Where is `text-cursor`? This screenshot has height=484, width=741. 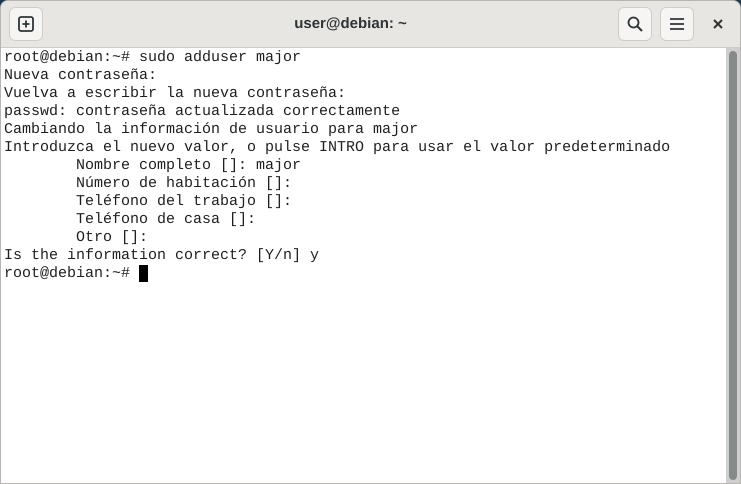 text-cursor is located at coordinates (143, 273).